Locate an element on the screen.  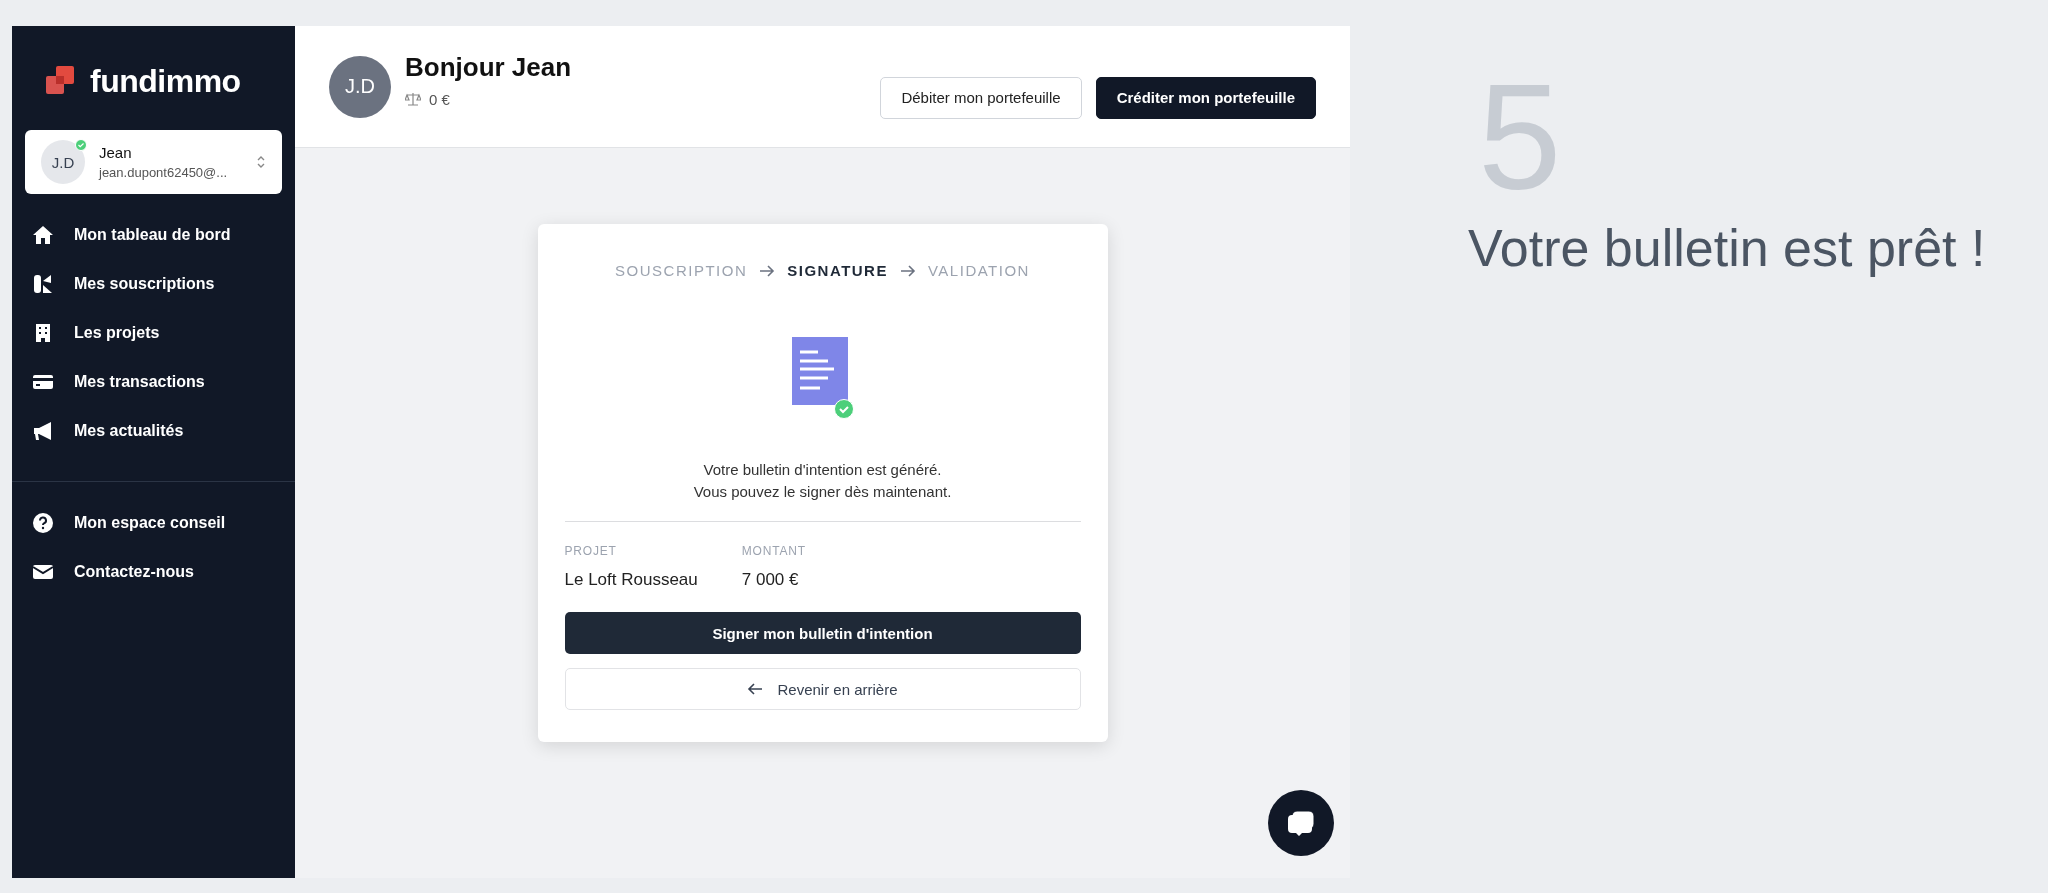
message-text: Vous pouvez le signer dès maintenant. is located at coordinates (822, 492).